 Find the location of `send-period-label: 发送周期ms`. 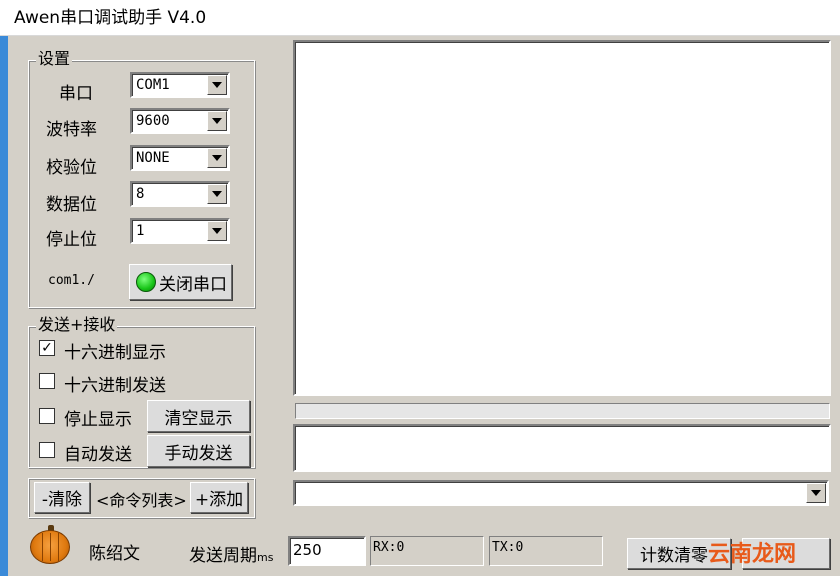

send-period-label: 发送周期ms is located at coordinates (231, 553).